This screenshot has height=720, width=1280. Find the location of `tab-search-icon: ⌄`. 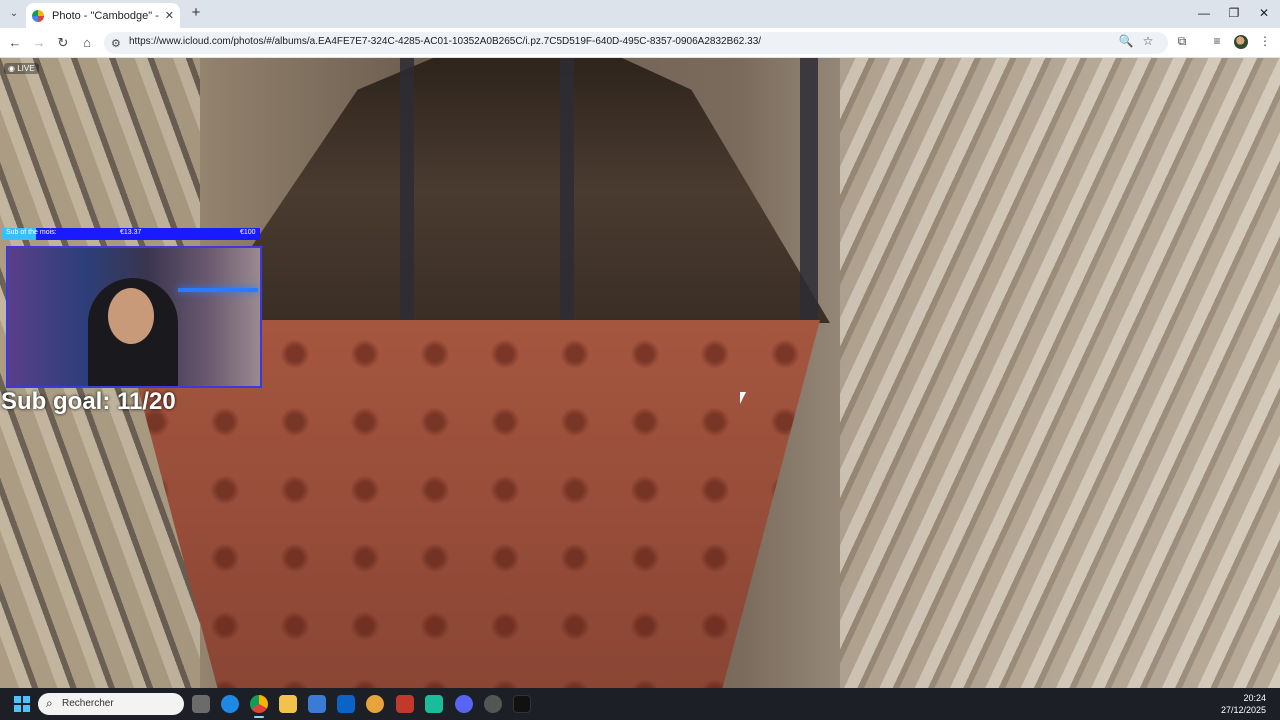

tab-search-icon: ⌄ is located at coordinates (14, 14).